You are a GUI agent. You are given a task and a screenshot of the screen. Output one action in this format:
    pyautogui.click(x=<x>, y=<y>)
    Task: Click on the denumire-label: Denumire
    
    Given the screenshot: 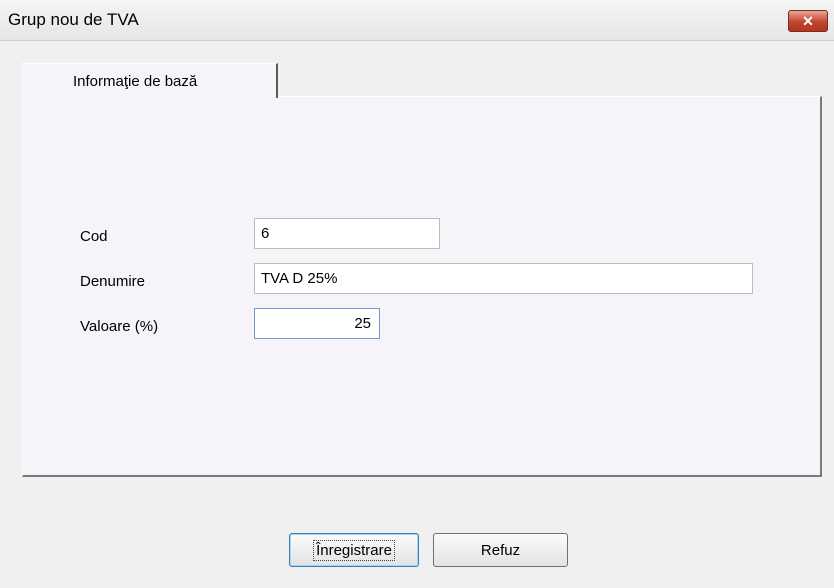 What is the action you would take?
    pyautogui.click(x=113, y=281)
    